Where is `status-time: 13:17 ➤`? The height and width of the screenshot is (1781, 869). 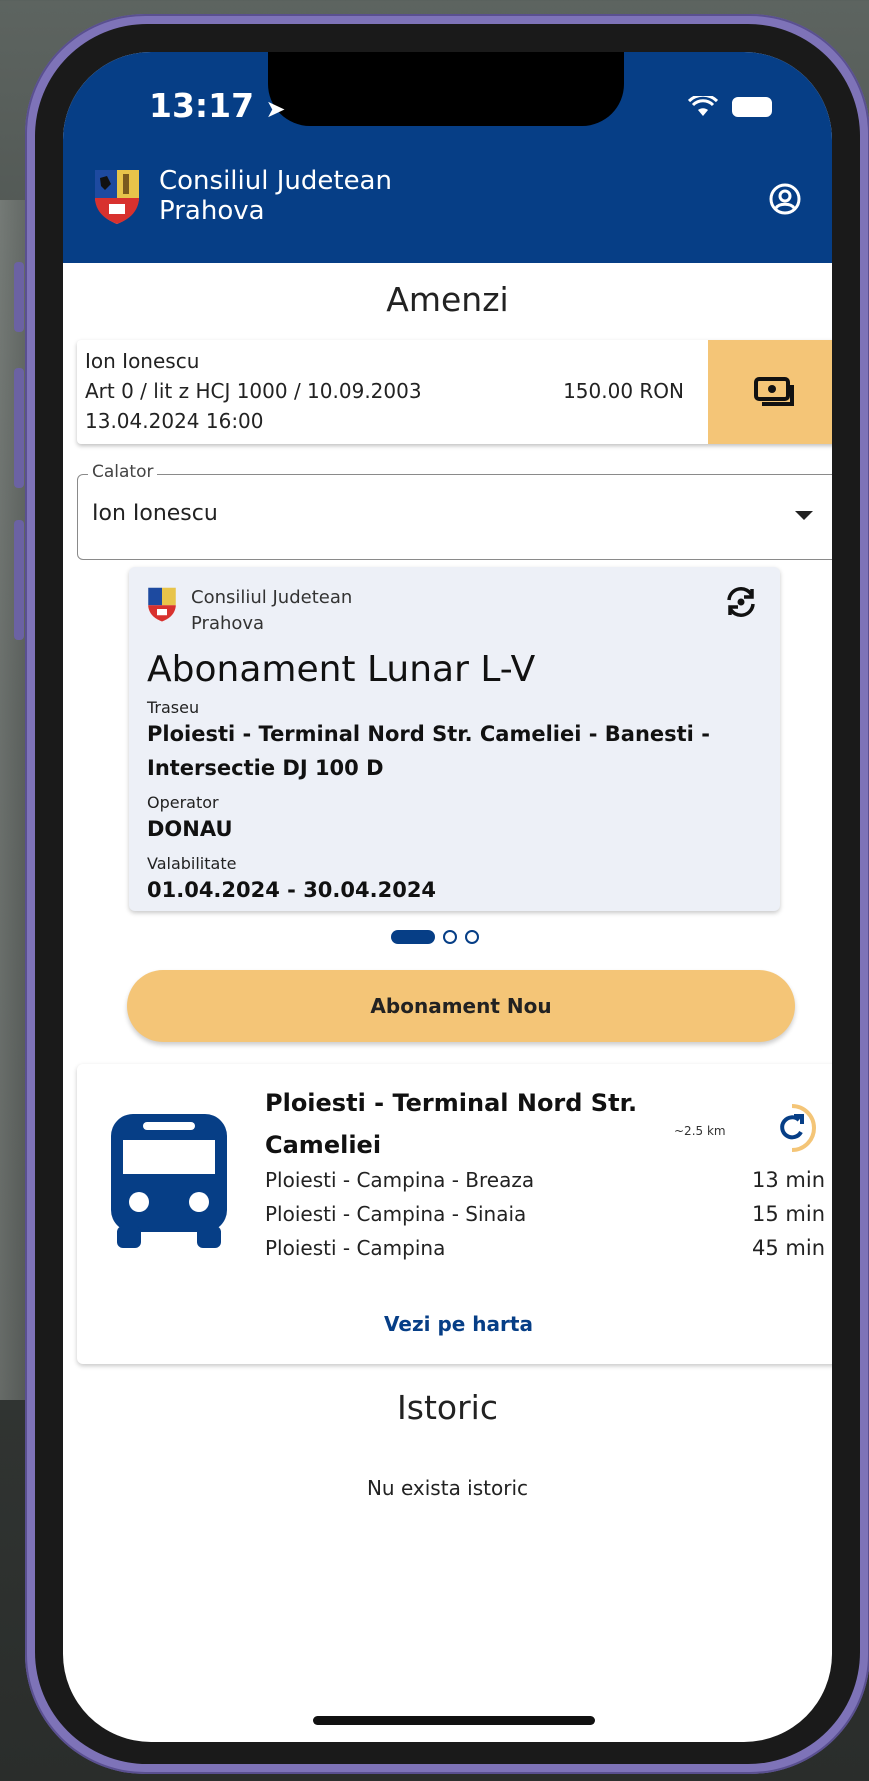
status-time: 13:17 ➤ is located at coordinates (217, 105).